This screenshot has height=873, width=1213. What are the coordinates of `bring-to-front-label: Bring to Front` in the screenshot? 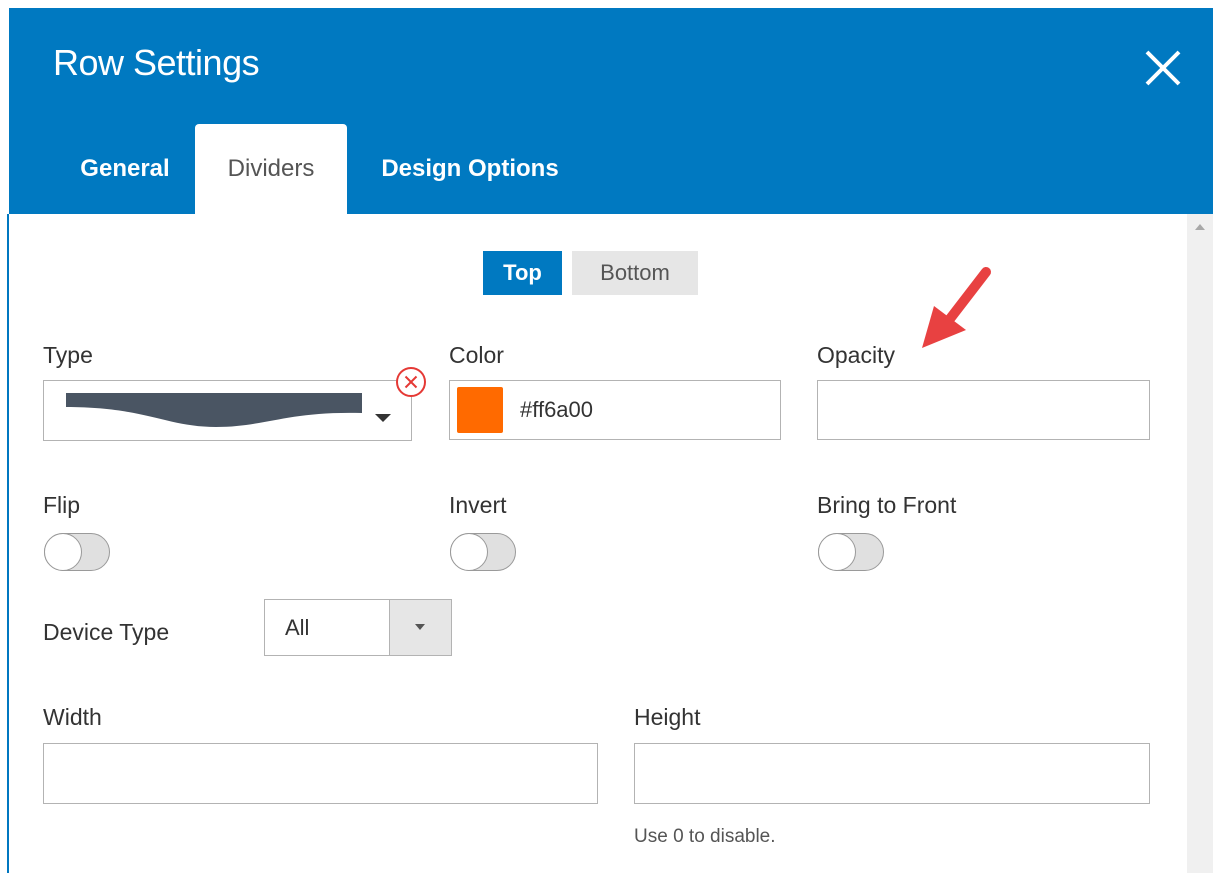 It's located at (887, 505).